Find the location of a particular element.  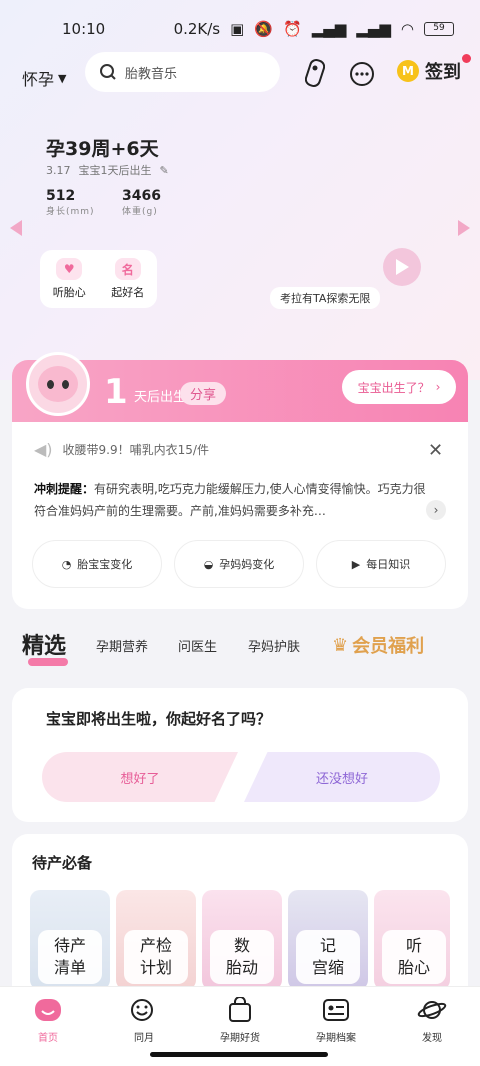

essential-tile: 数胎动 is located at coordinates (242, 940).